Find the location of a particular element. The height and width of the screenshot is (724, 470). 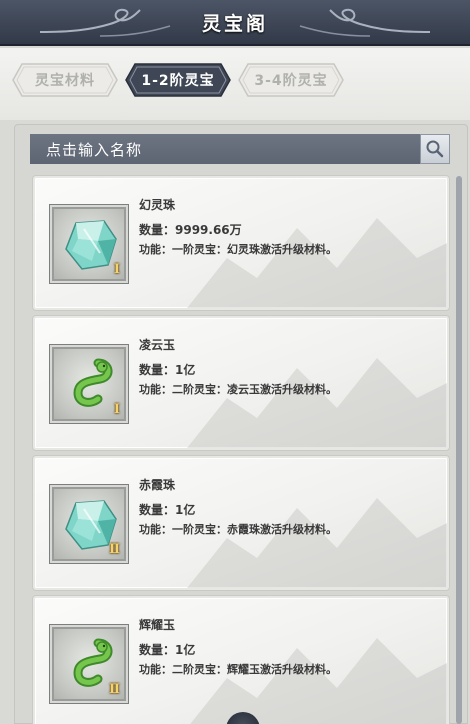

title-bar: 灵宝阁 is located at coordinates (235, 23).